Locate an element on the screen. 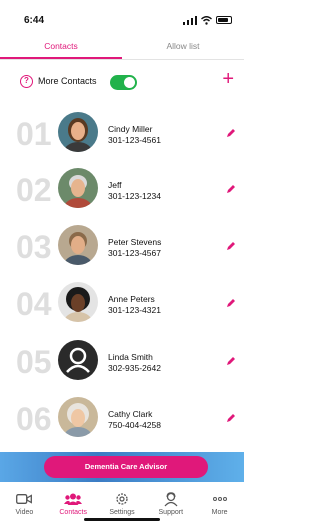 The height and width of the screenshot is (524, 320). contact-row: 05 Linda Smith 302-935-2642 is located at coordinates (122, 363).